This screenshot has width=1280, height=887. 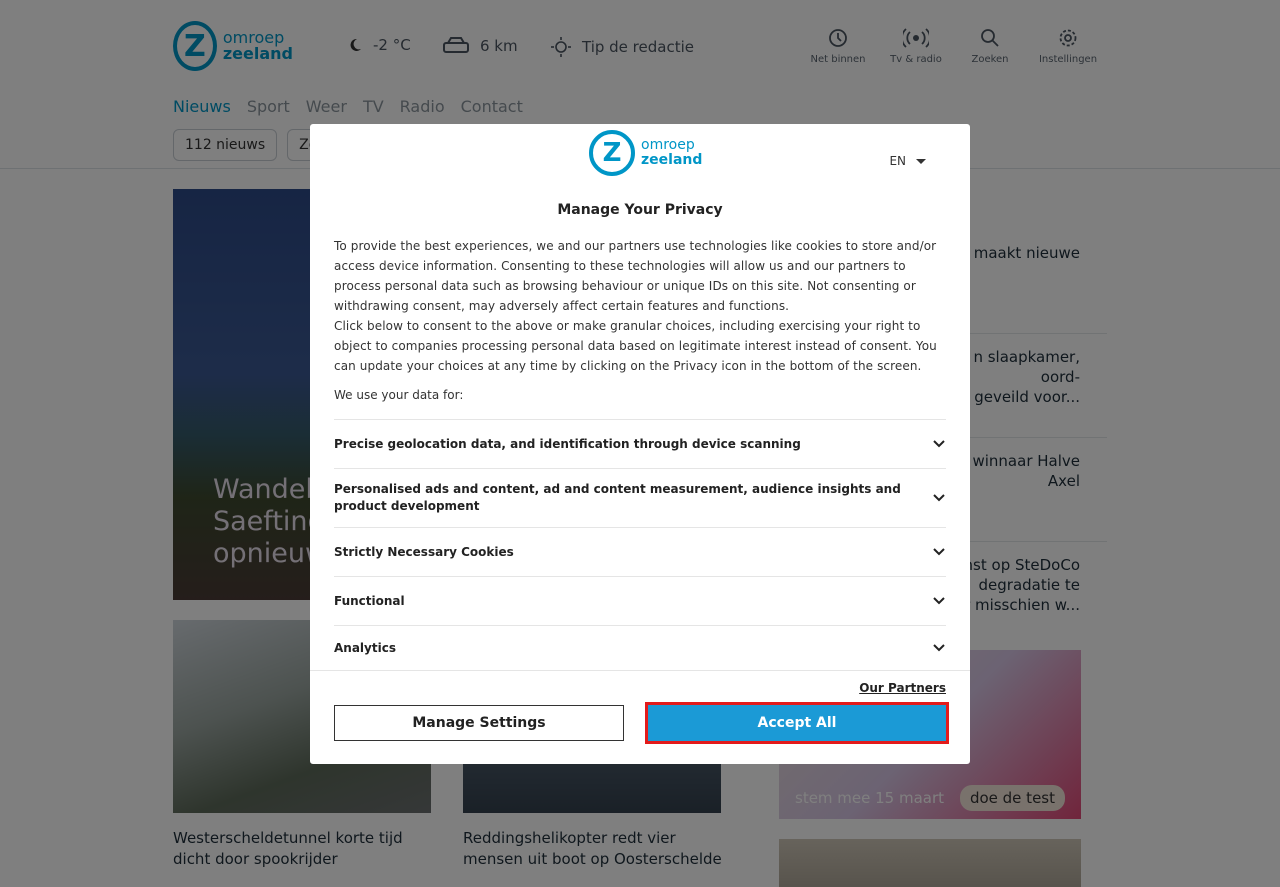 What do you see at coordinates (479, 723) in the screenshot?
I see `manage-settings-button: Manage Settings` at bounding box center [479, 723].